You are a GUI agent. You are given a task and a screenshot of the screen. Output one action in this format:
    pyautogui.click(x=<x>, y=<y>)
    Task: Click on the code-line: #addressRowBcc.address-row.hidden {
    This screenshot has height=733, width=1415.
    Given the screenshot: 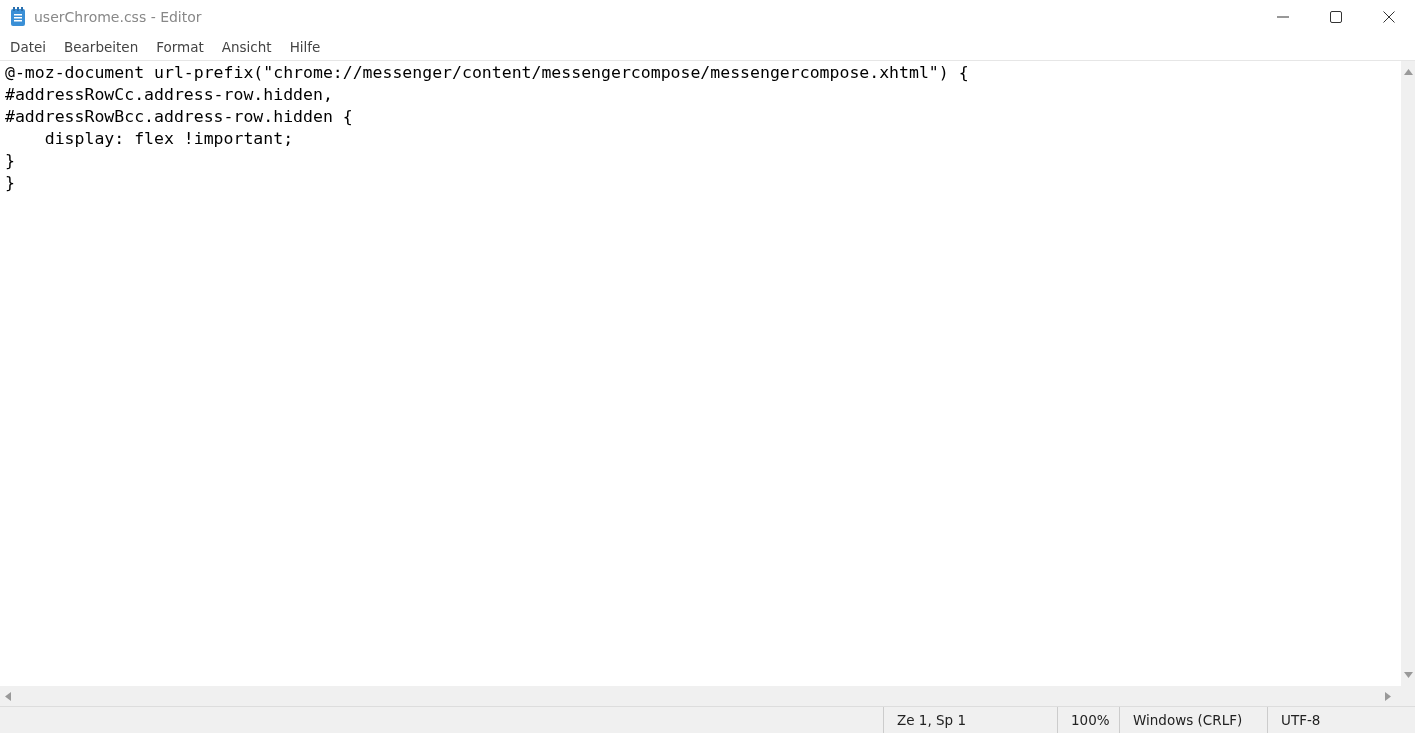 What is the action you would take?
    pyautogui.click(x=179, y=117)
    